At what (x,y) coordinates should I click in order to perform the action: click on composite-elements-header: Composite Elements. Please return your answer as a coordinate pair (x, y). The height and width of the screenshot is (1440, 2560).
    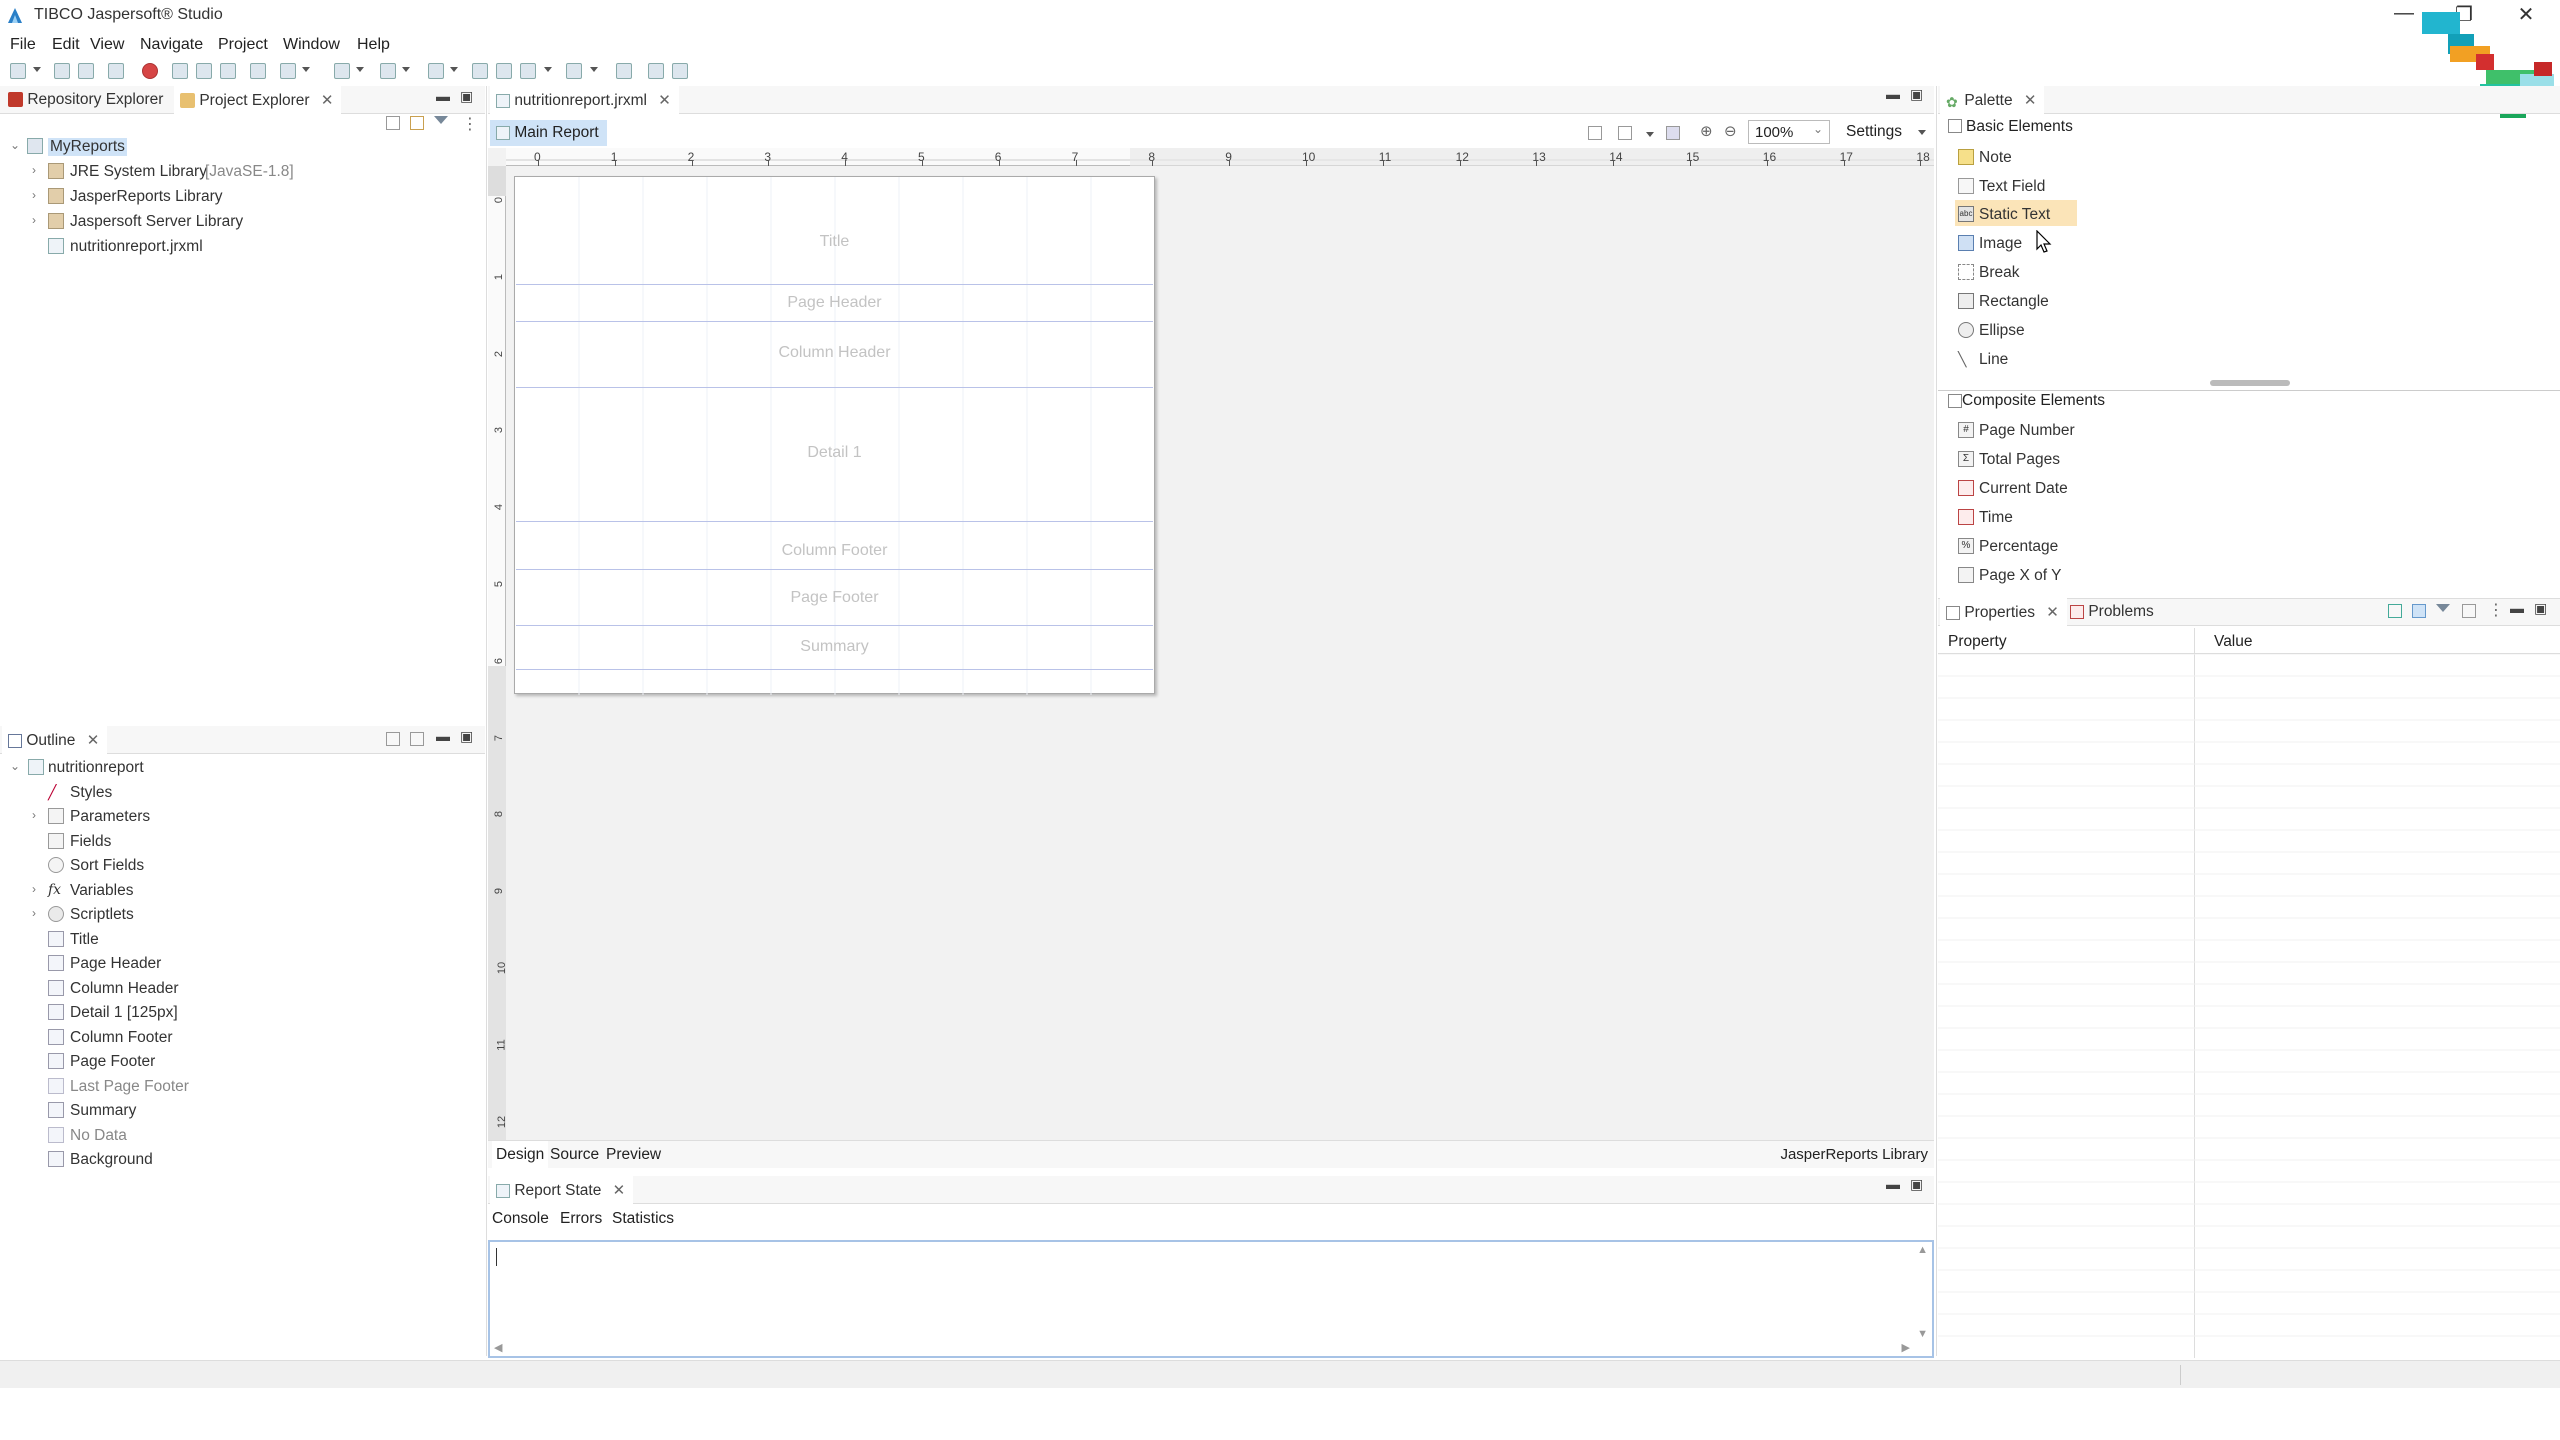
    Looking at the image, I should click on (2033, 401).